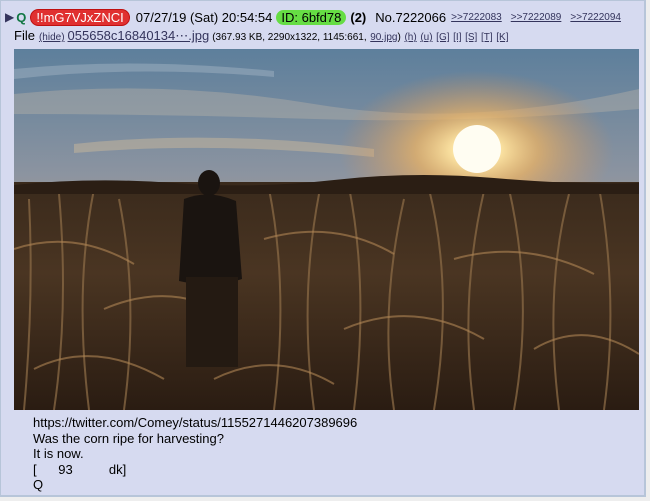  I want to click on tool-google-link: [G], so click(442, 37).